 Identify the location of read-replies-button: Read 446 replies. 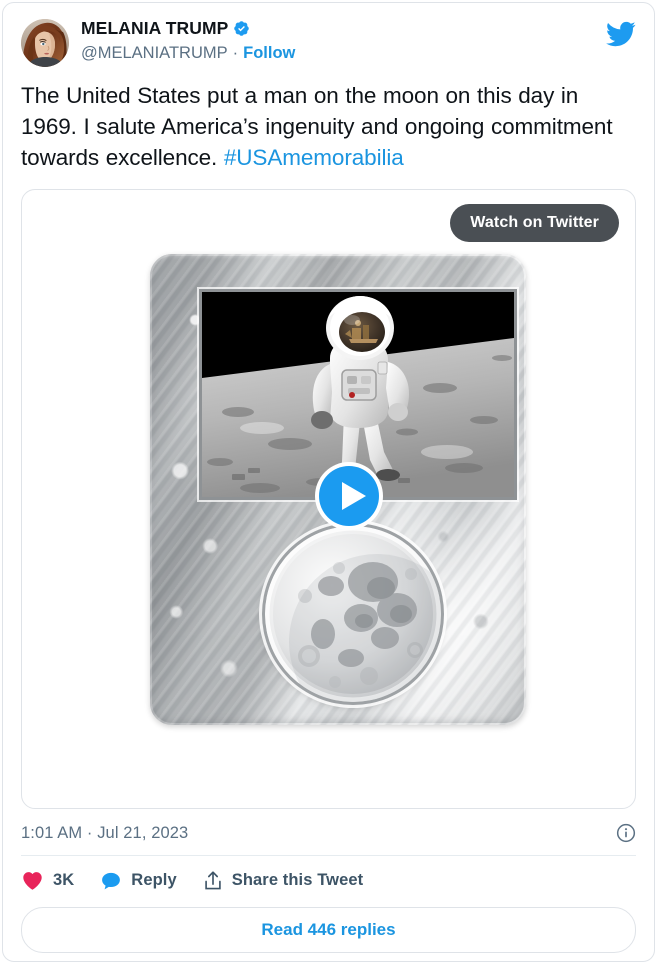
(328, 930).